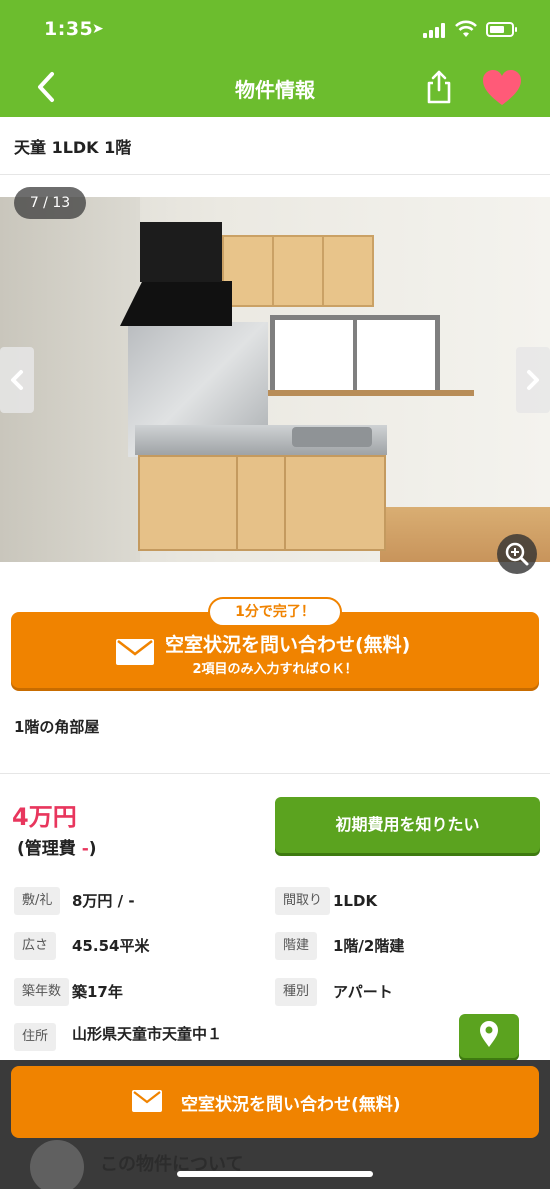 The image size is (550, 1189). What do you see at coordinates (501, 29) in the screenshot?
I see `battery-icon` at bounding box center [501, 29].